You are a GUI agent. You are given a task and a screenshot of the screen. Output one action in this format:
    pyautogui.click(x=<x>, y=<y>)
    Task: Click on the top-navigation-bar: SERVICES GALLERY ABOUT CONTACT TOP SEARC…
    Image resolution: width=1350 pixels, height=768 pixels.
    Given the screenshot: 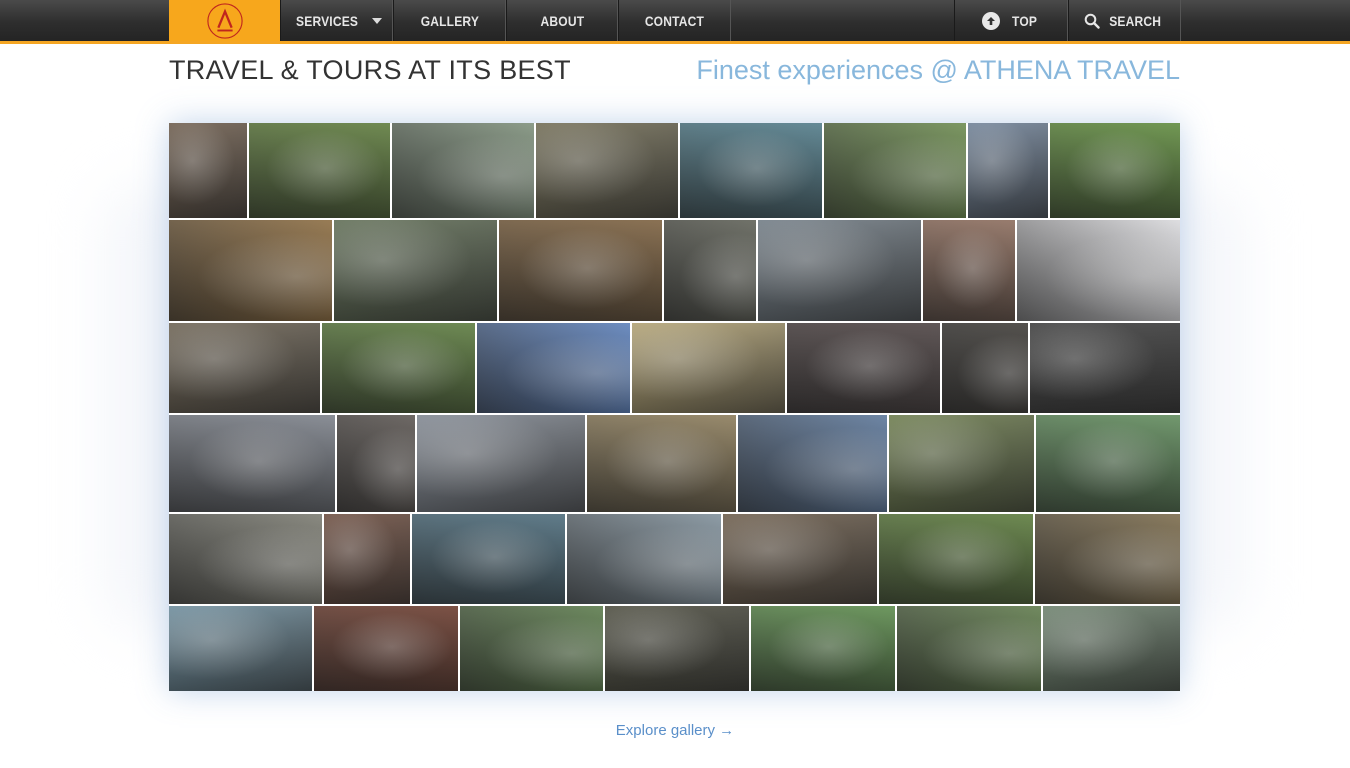 What is the action you would take?
    pyautogui.click(x=675, y=22)
    